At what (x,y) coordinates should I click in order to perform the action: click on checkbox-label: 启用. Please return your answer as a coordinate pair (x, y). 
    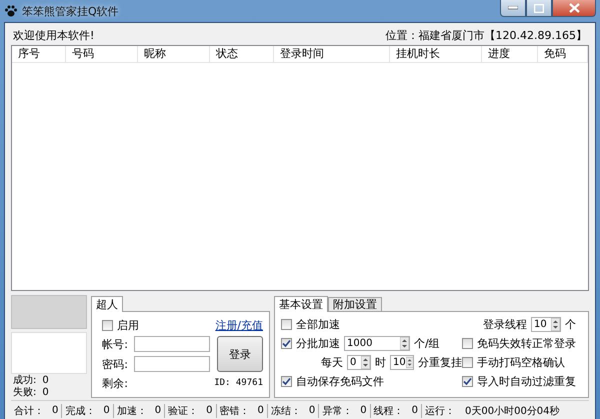
    Looking at the image, I should click on (128, 325).